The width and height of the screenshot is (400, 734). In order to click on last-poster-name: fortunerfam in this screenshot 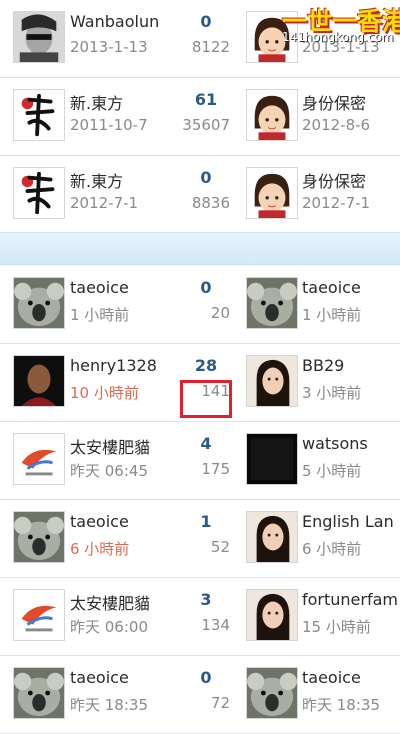, I will do `click(350, 599)`.